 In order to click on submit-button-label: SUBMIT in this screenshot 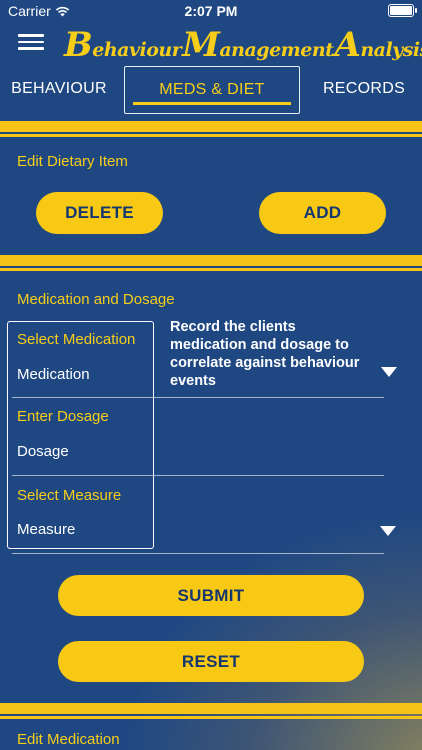, I will do `click(211, 595)`.